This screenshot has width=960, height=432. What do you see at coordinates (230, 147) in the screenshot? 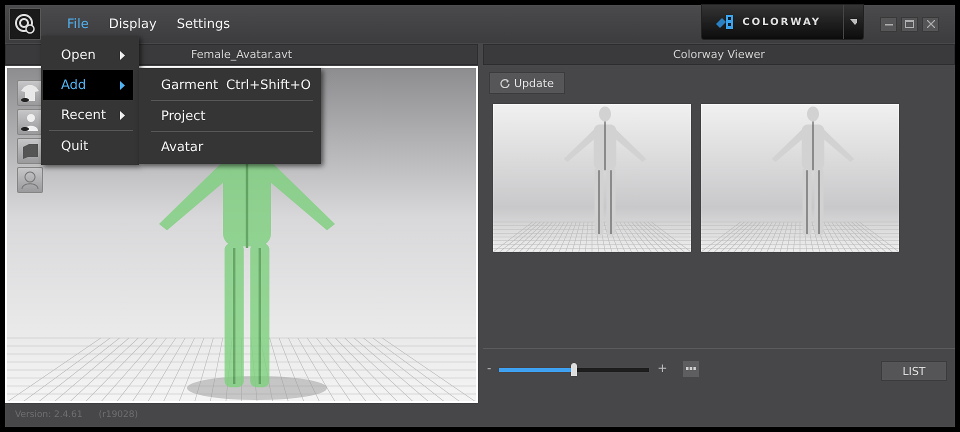
I see `menu-item: Avatar` at bounding box center [230, 147].